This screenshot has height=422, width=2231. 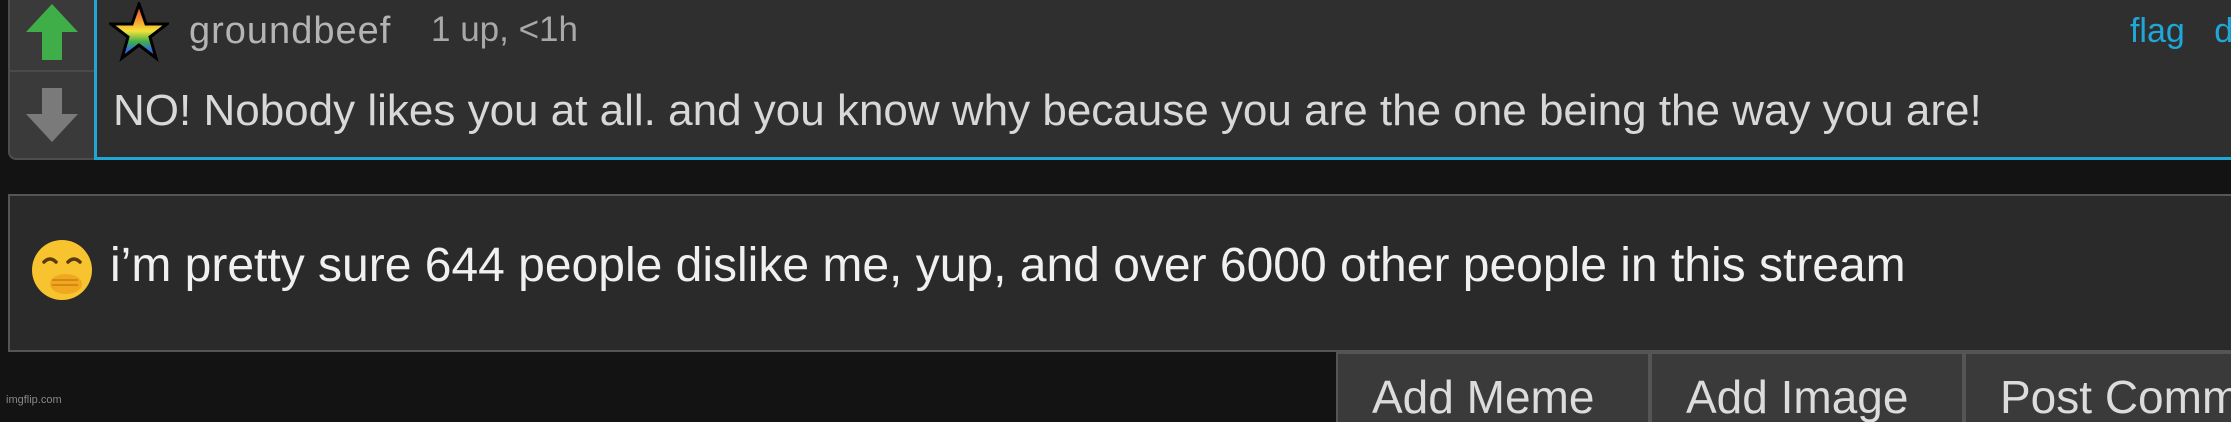 I want to click on flag-link: flag, so click(x=2157, y=31).